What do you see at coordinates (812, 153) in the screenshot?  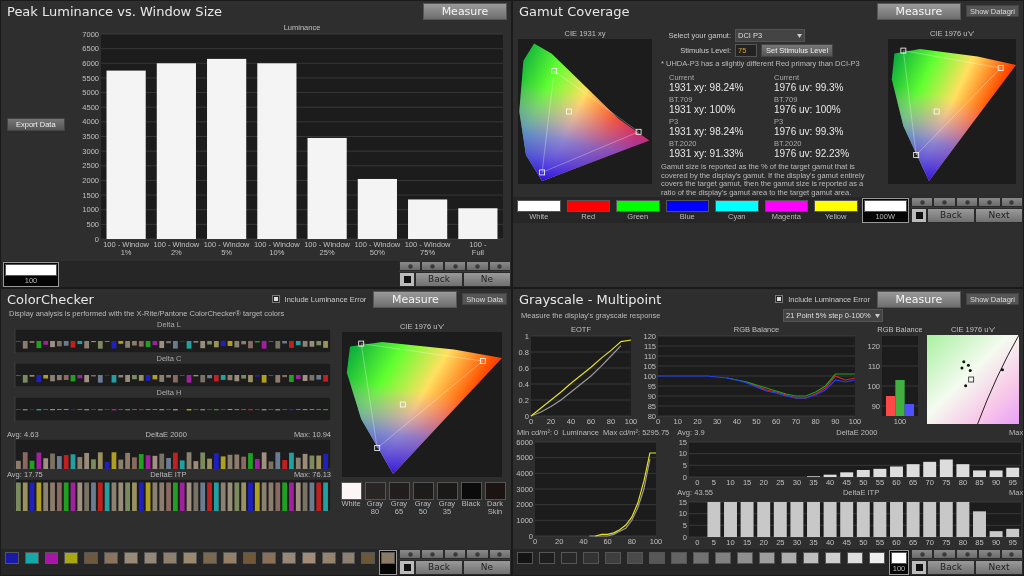 I see `stat-value: 1976 uv: 92.23%` at bounding box center [812, 153].